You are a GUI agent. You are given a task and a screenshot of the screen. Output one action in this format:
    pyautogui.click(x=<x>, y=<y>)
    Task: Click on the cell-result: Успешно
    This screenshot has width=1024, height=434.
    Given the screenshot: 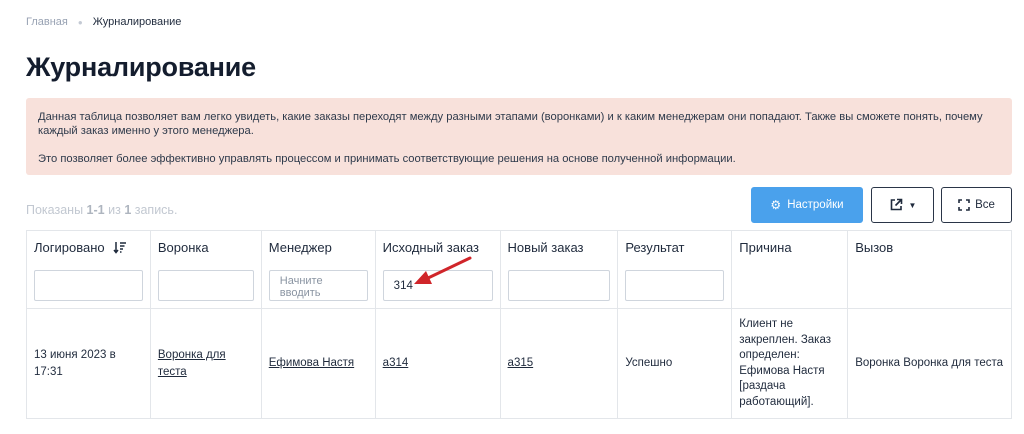 What is the action you would take?
    pyautogui.click(x=675, y=363)
    